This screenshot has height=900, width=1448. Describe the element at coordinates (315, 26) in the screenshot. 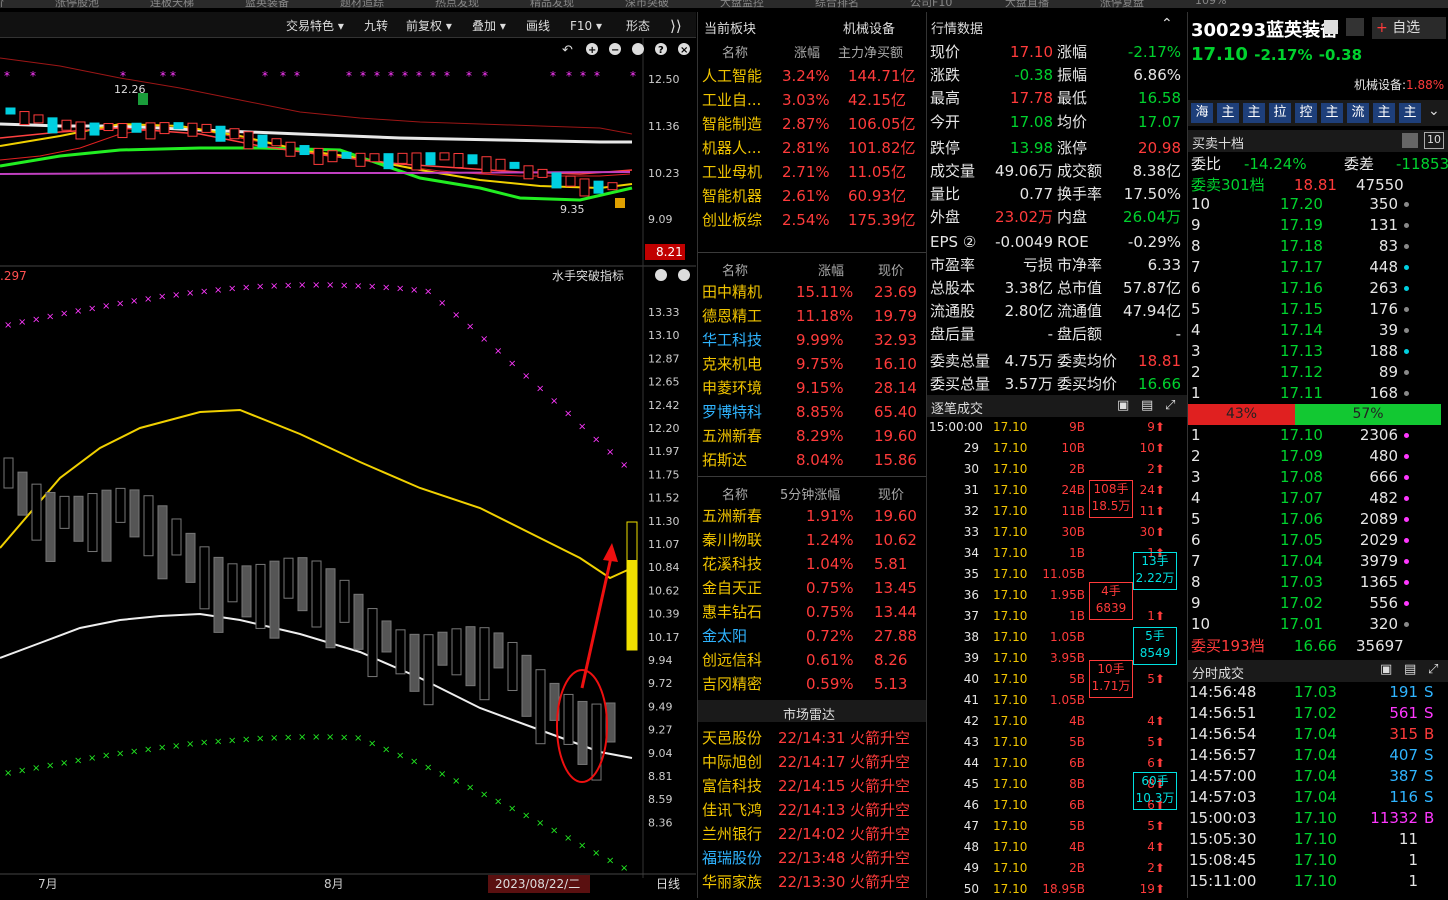

I see `trade-feature-button: 交易特色 ▾` at that location.